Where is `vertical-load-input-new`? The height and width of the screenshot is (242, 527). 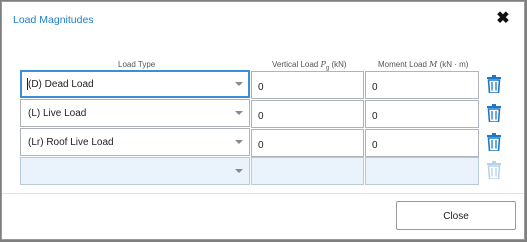
vertical-load-input-new is located at coordinates (307, 171).